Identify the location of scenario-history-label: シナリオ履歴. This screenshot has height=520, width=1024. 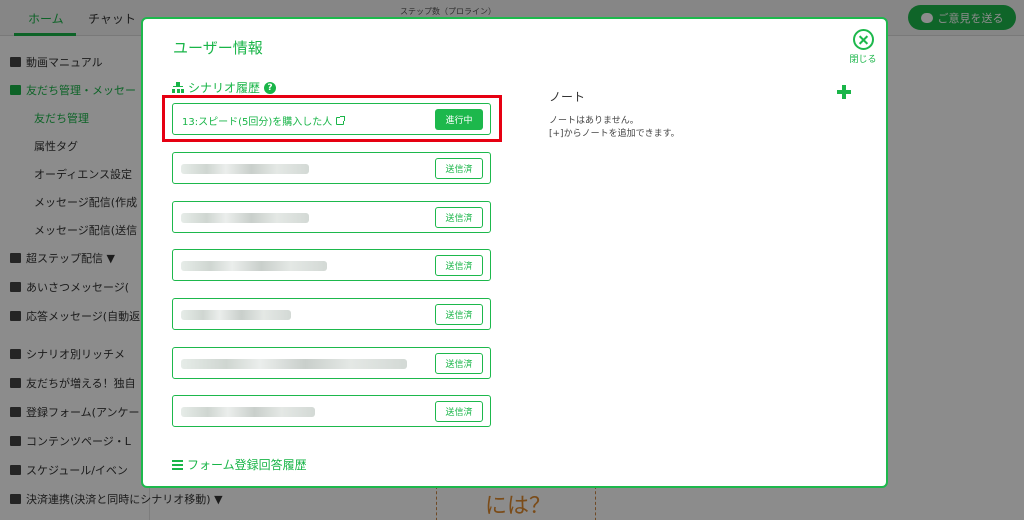
(224, 88).